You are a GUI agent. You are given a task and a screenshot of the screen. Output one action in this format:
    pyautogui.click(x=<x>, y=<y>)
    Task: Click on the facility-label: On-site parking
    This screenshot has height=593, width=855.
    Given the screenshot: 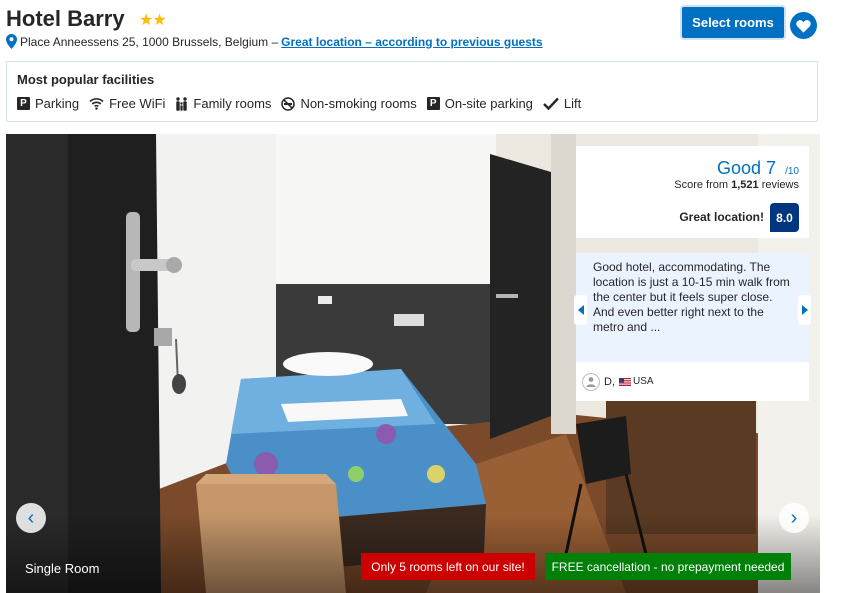 What is the action you would take?
    pyautogui.click(x=488, y=103)
    